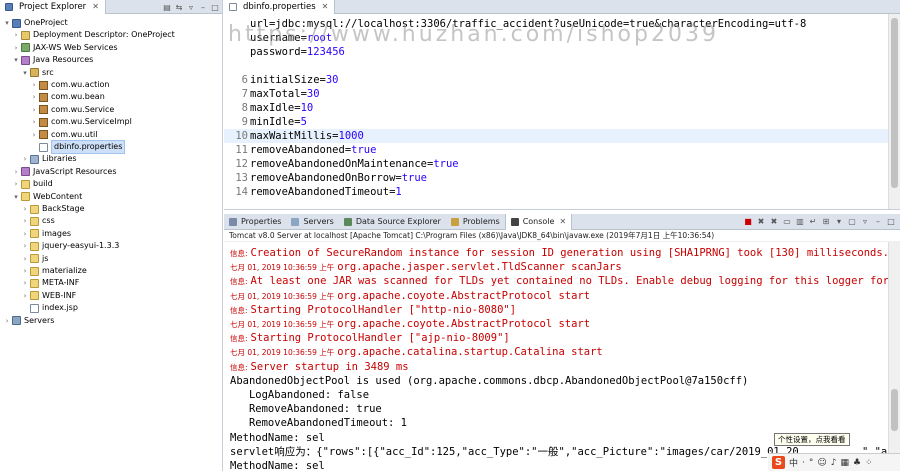 This screenshot has width=900, height=471. I want to click on tree-item: ▾ OneProject, so click(34, 23).